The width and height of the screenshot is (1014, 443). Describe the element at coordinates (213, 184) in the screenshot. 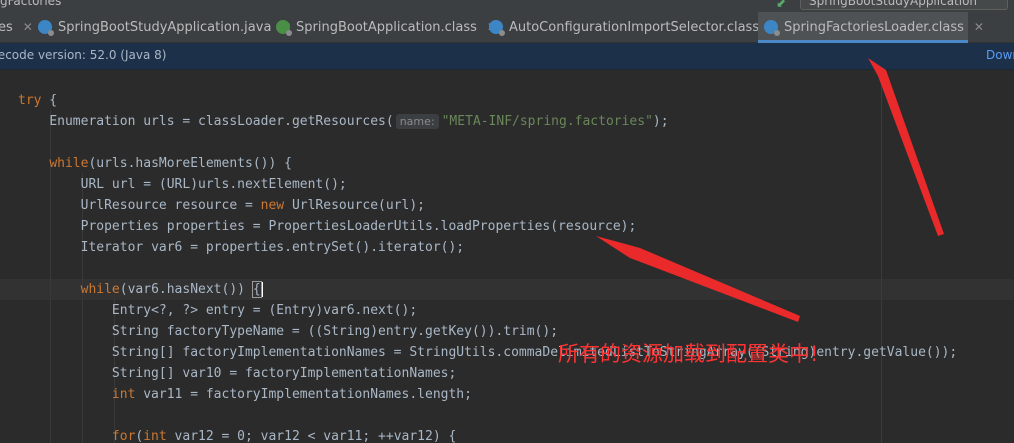

I see `code-line: URL url = (URL)urls.nextElement();` at that location.